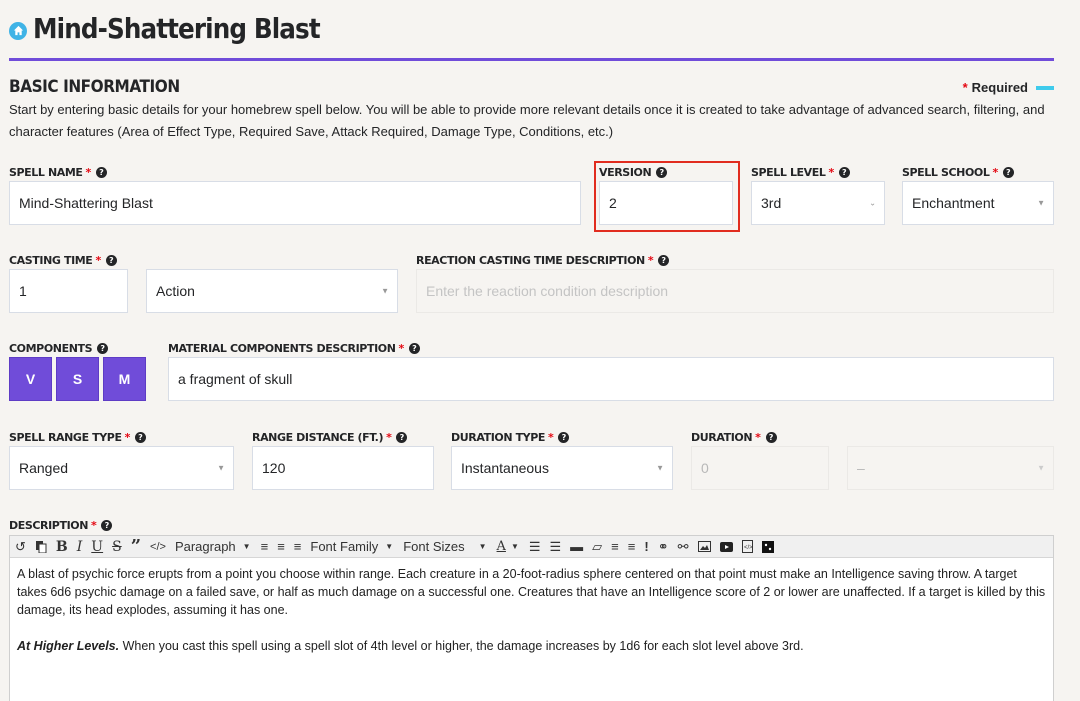  I want to click on components-label: COMPONENTS?, so click(59, 348).